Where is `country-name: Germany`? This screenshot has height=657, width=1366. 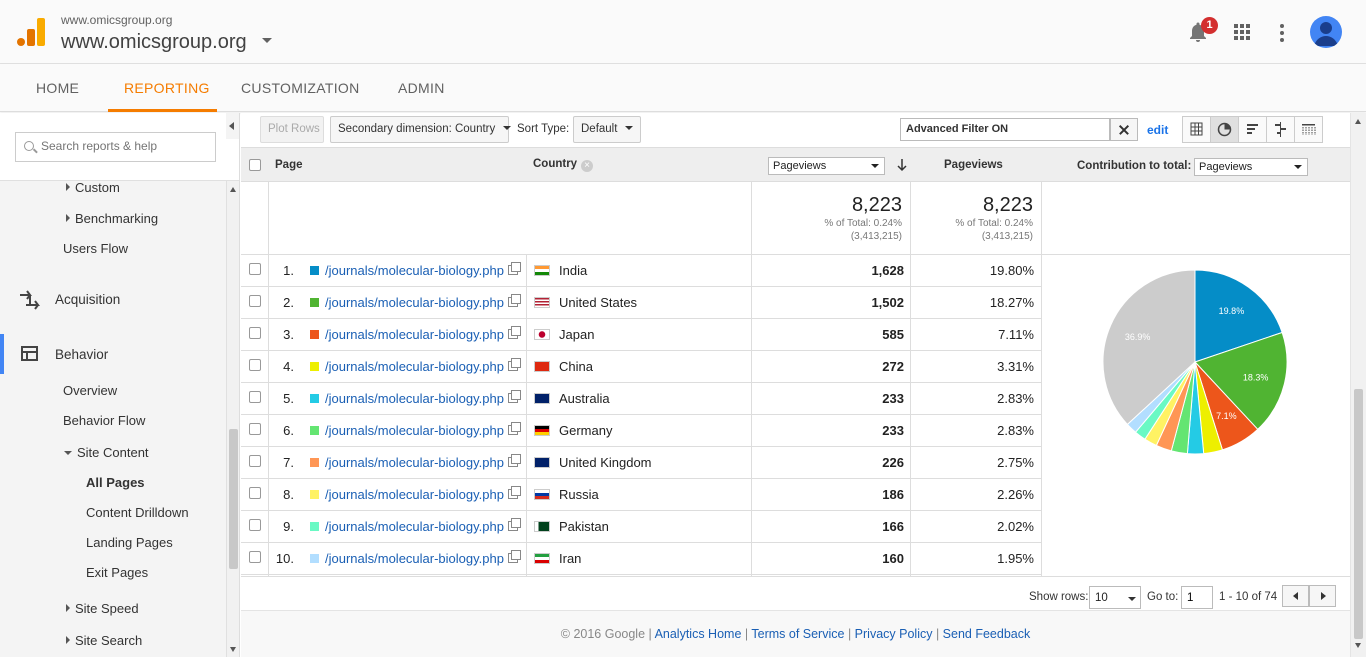 country-name: Germany is located at coordinates (585, 430).